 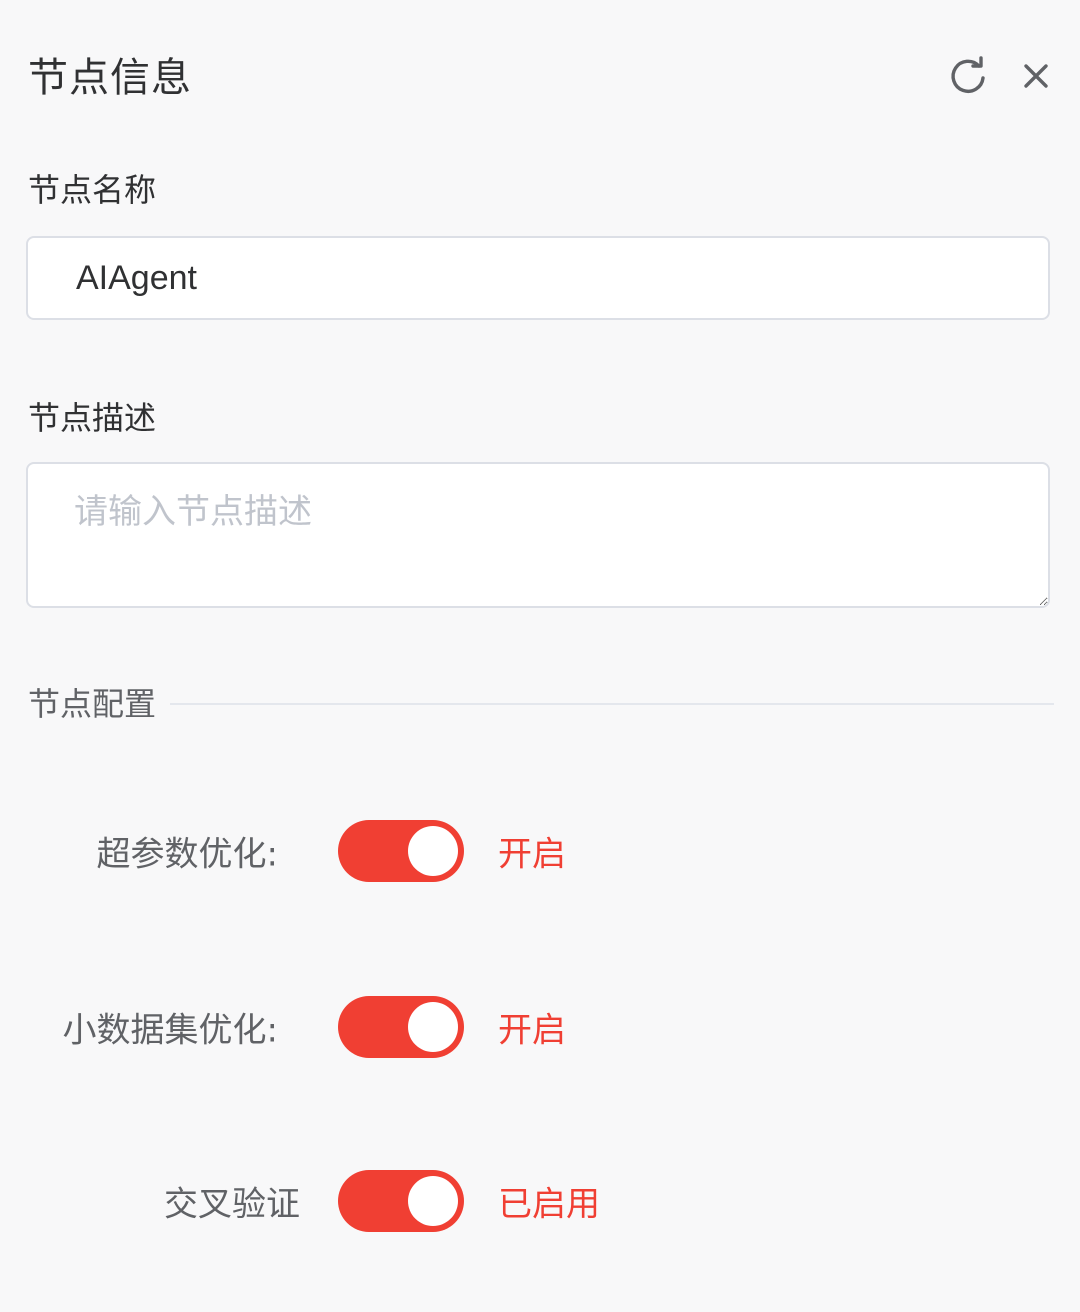 What do you see at coordinates (187, 854) in the screenshot?
I see `hyperparameter-optimization-label: 超参数优化:` at bounding box center [187, 854].